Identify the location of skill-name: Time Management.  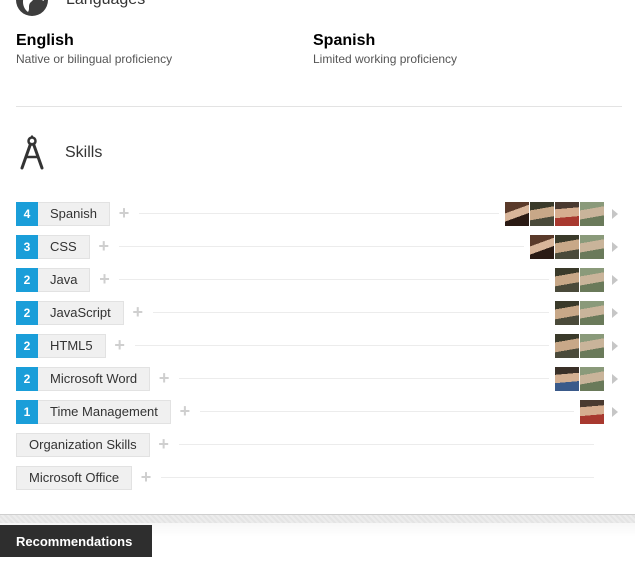
(104, 411).